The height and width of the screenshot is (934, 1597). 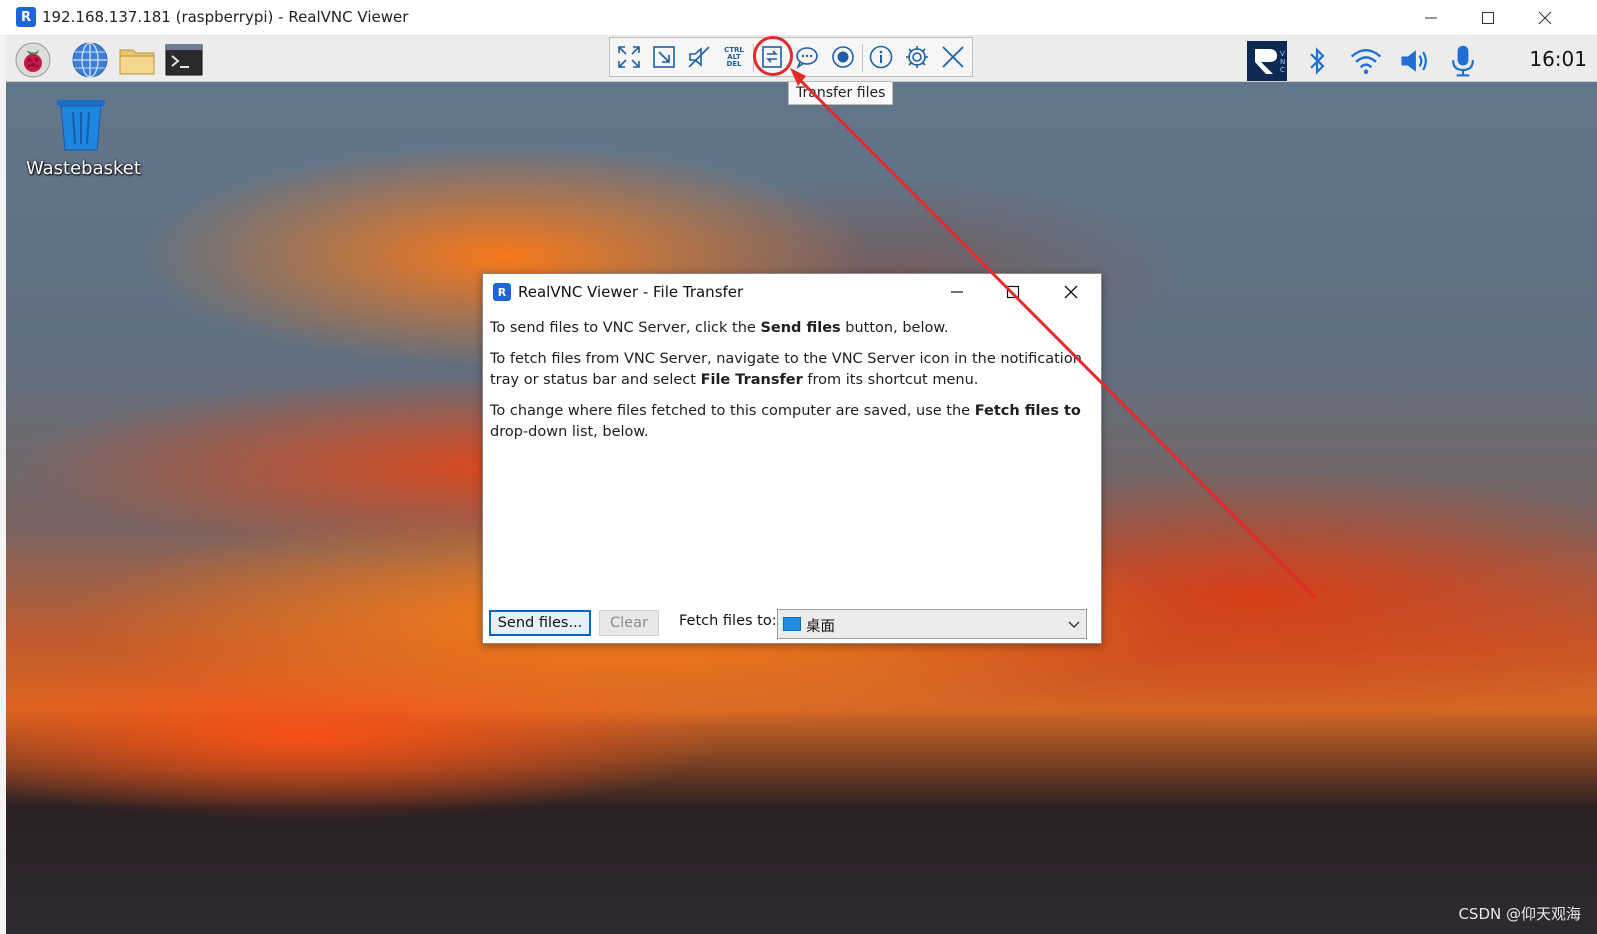 I want to click on ctrl-alt-del-button: CTRL ALT DEL, so click(x=734, y=57).